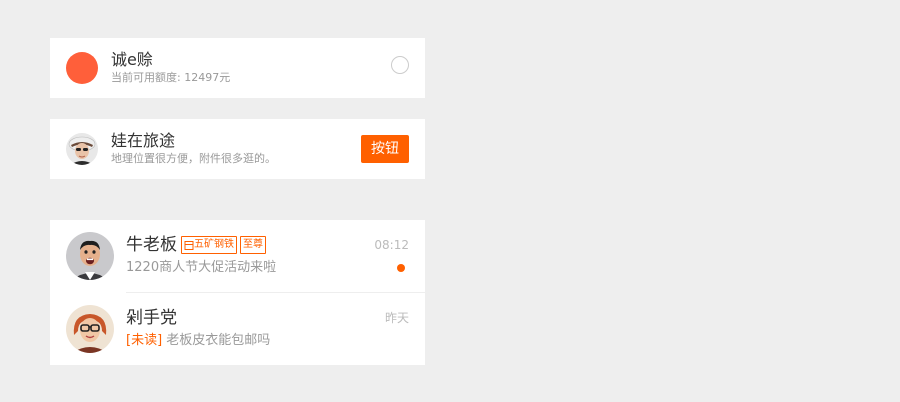  I want to click on message-time: 08:12, so click(391, 245).